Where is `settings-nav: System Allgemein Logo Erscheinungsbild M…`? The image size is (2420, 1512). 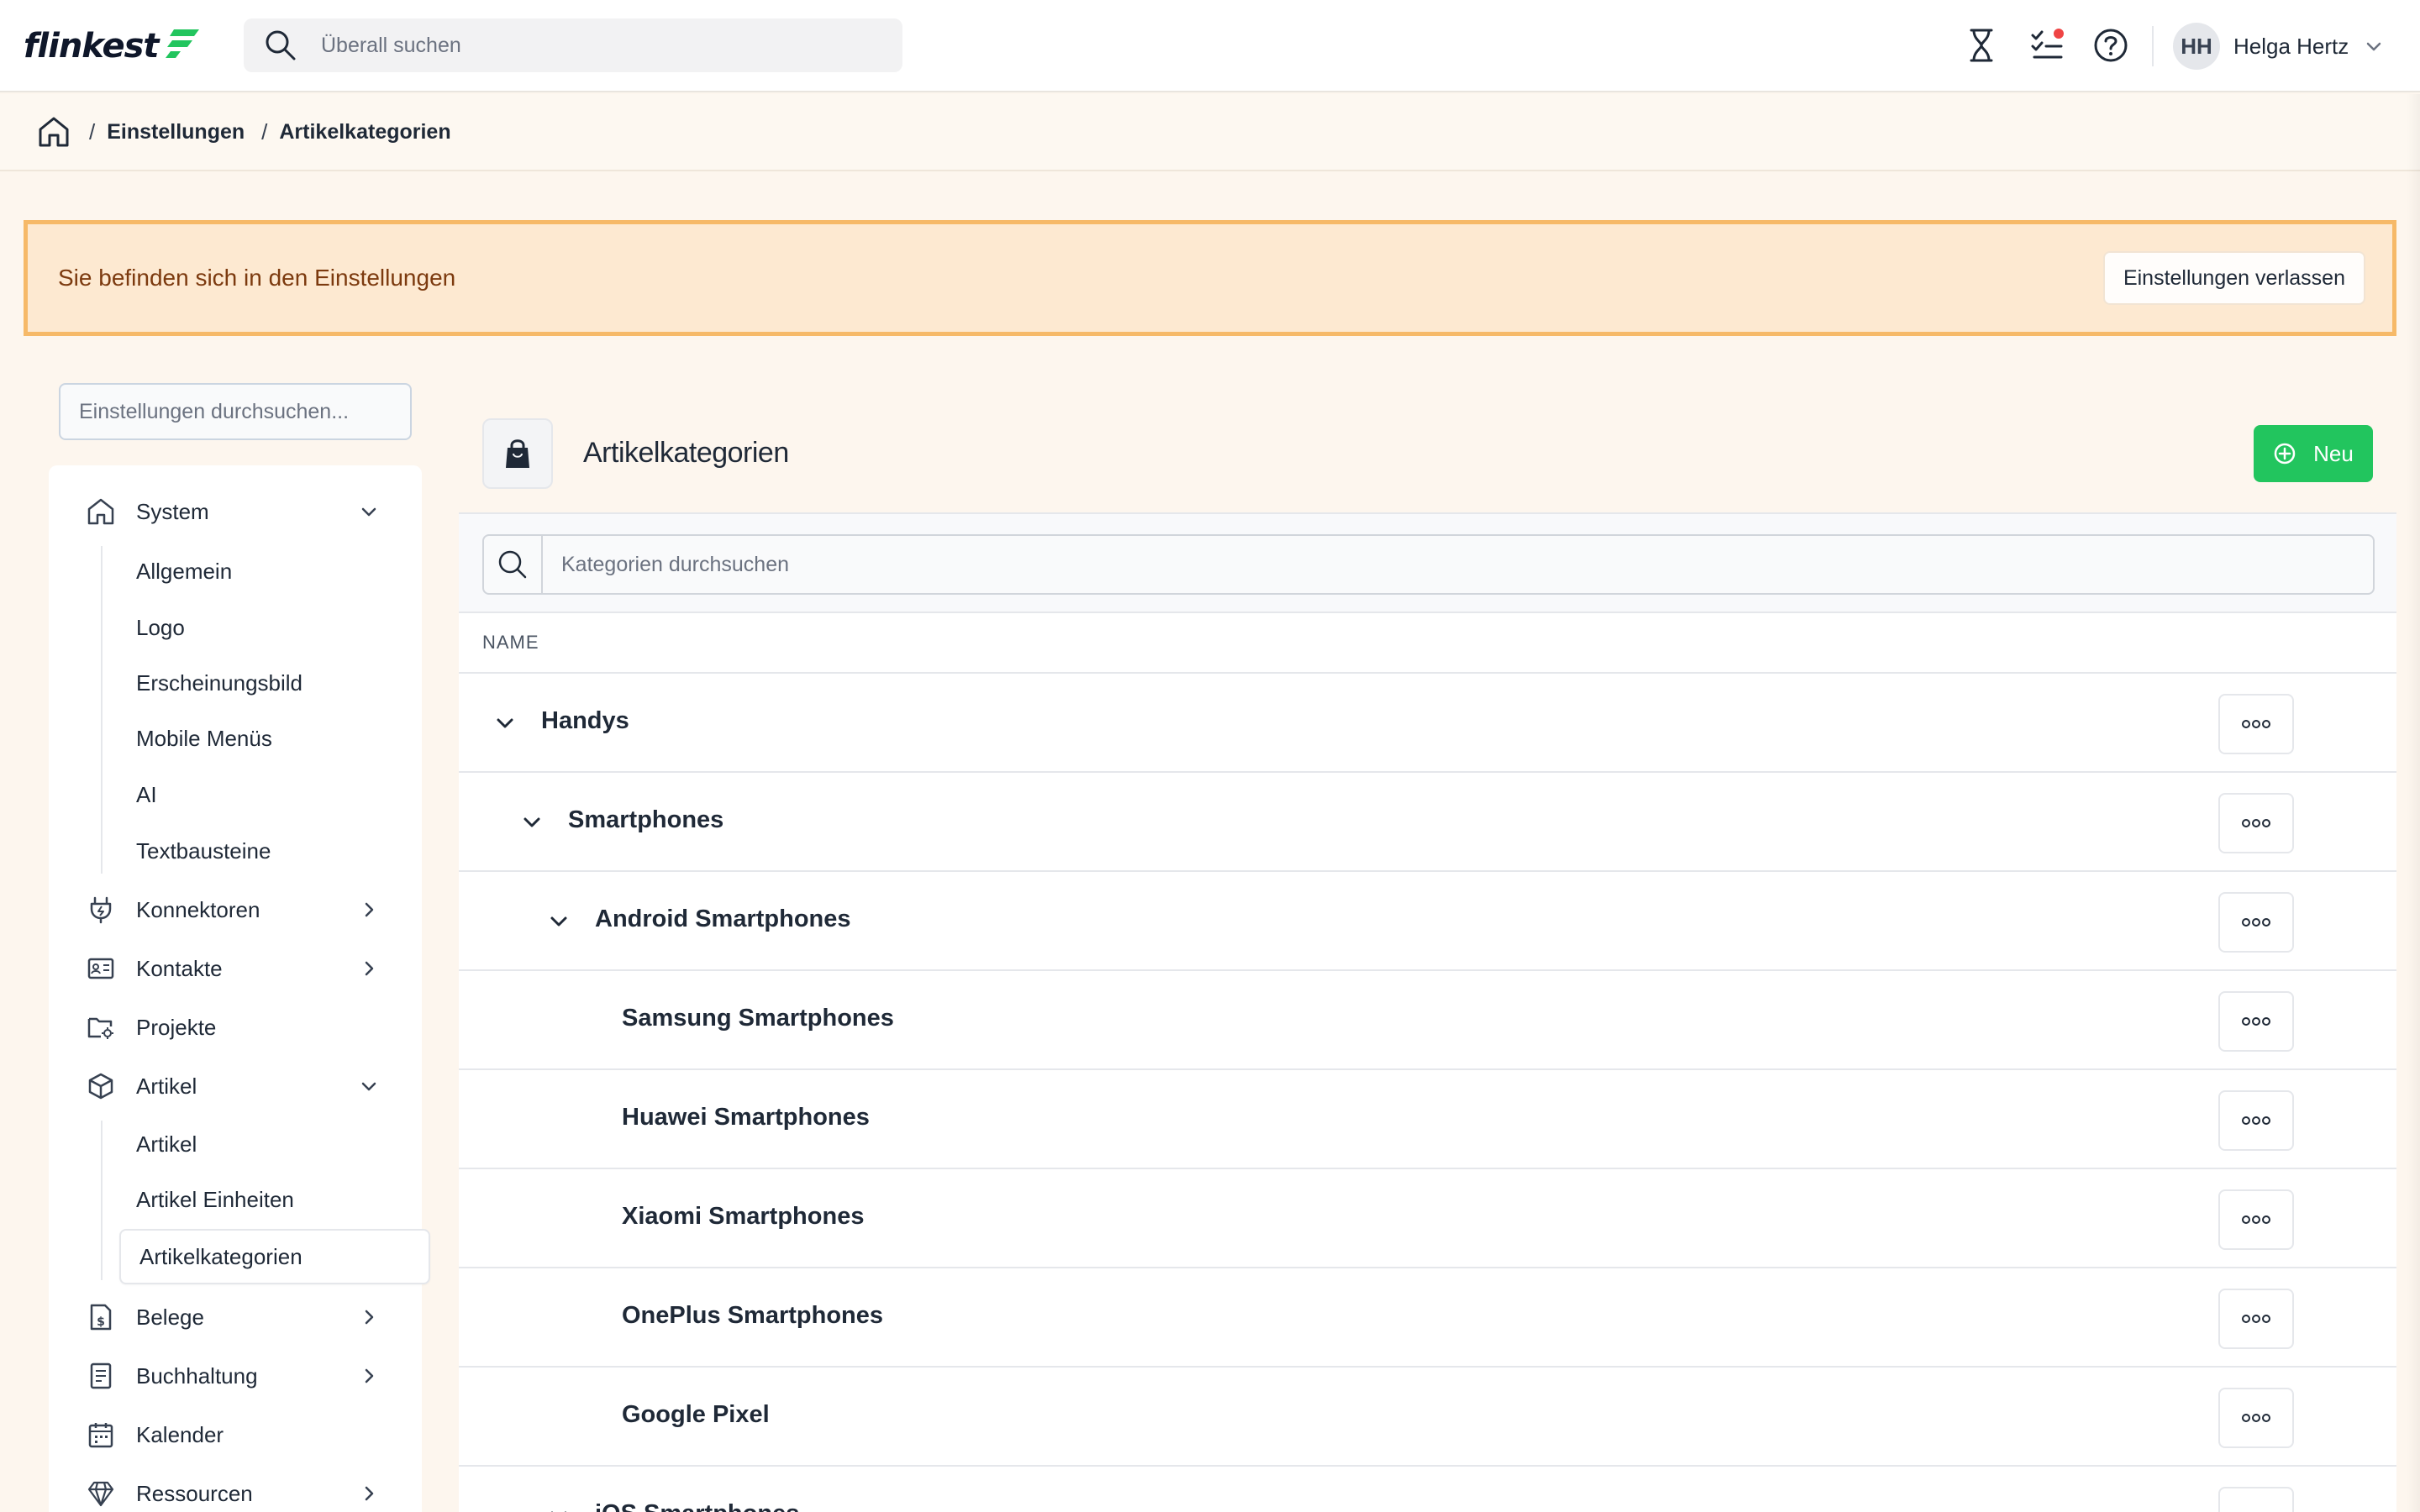 settings-nav: System Allgemein Logo Erscheinungsbild M… is located at coordinates (240, 988).